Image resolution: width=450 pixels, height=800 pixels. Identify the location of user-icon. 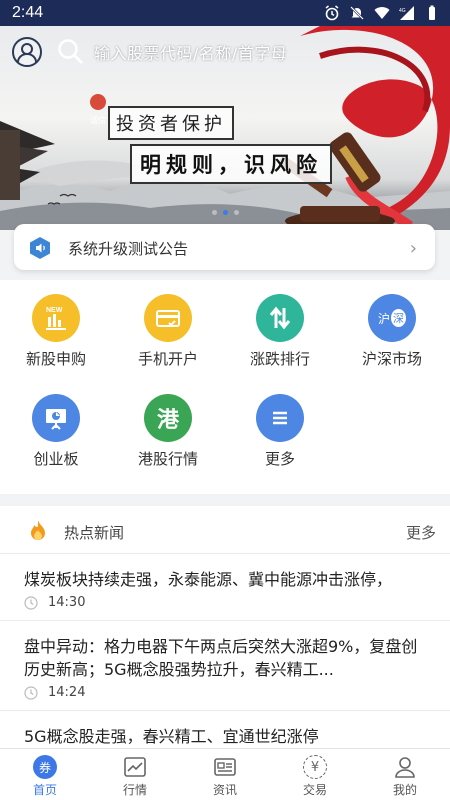
(405, 767).